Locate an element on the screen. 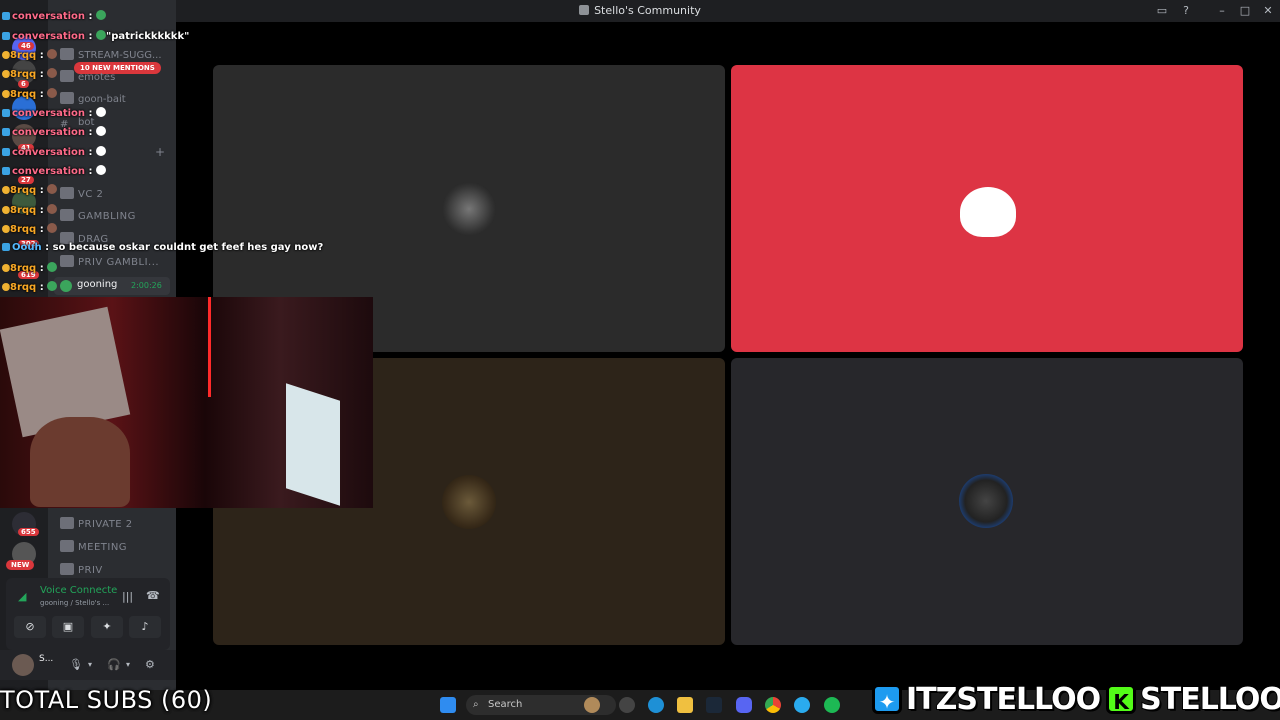 This screenshot has width=1280, height=720. edge-icon is located at coordinates (656, 705).